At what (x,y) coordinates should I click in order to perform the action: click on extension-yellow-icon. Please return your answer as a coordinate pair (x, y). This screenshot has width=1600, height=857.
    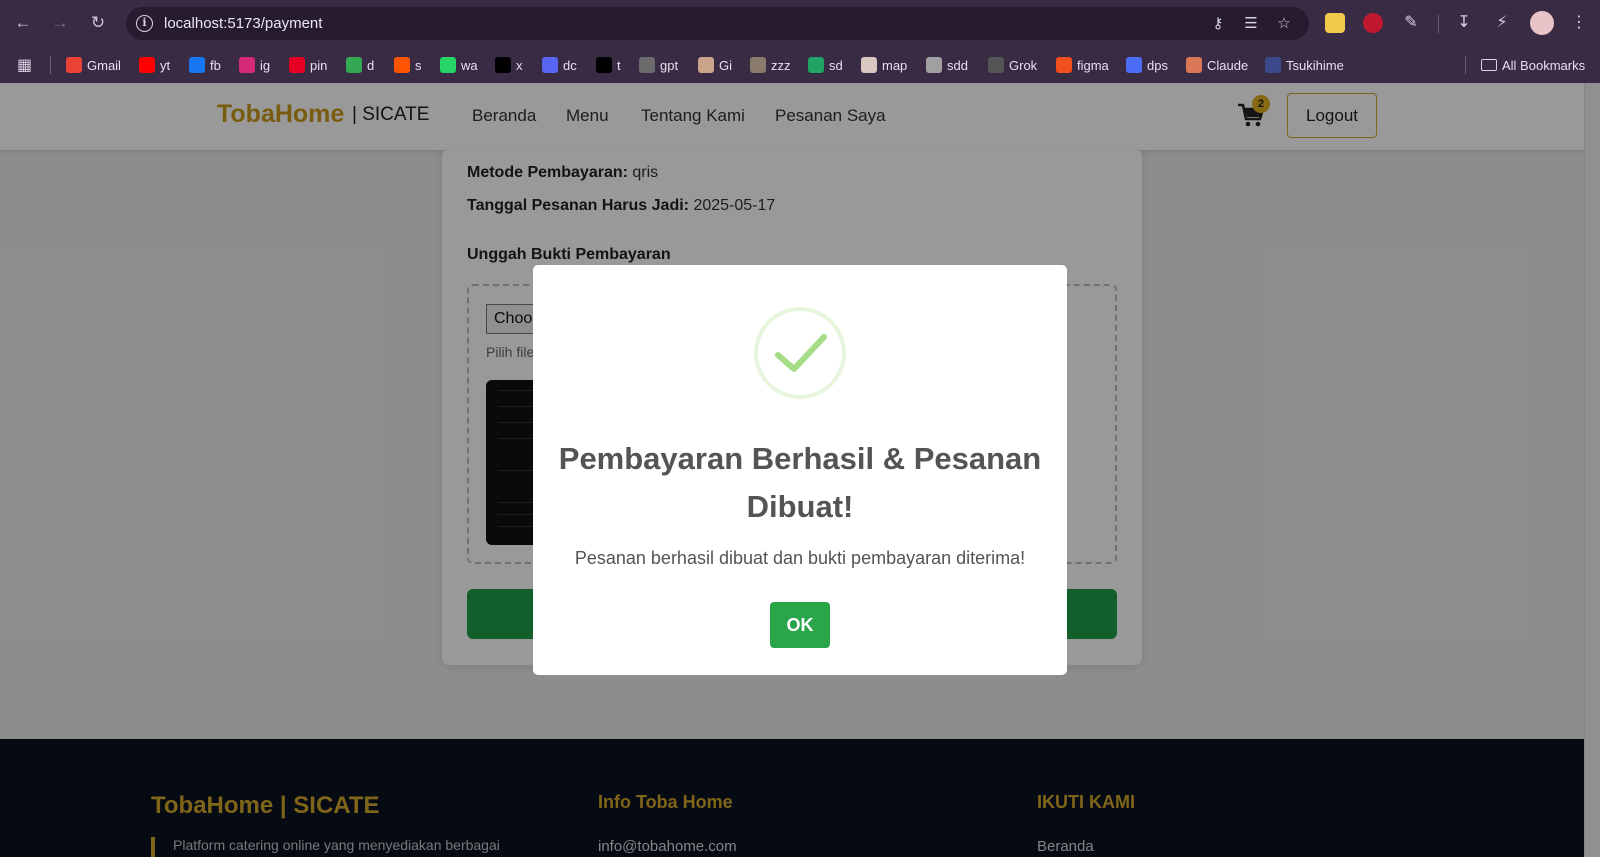
    Looking at the image, I should click on (1335, 23).